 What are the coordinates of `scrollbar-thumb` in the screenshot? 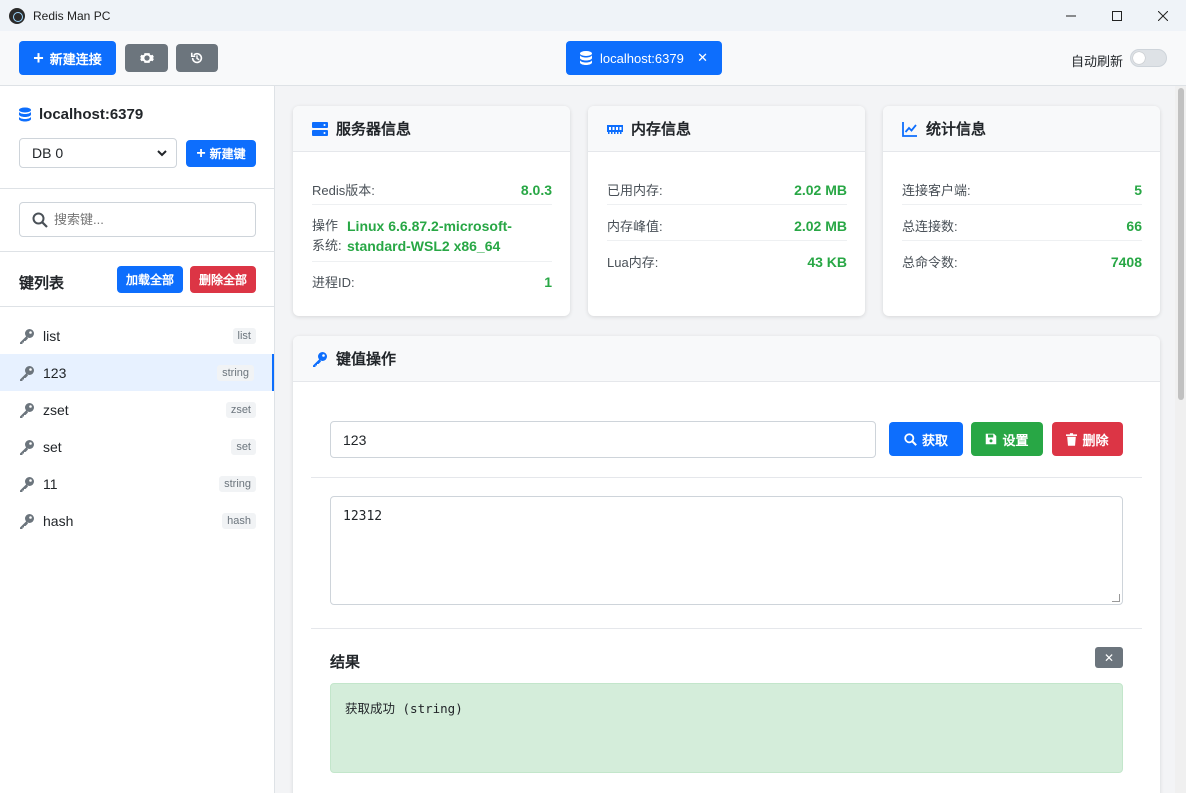 It's located at (1181, 244).